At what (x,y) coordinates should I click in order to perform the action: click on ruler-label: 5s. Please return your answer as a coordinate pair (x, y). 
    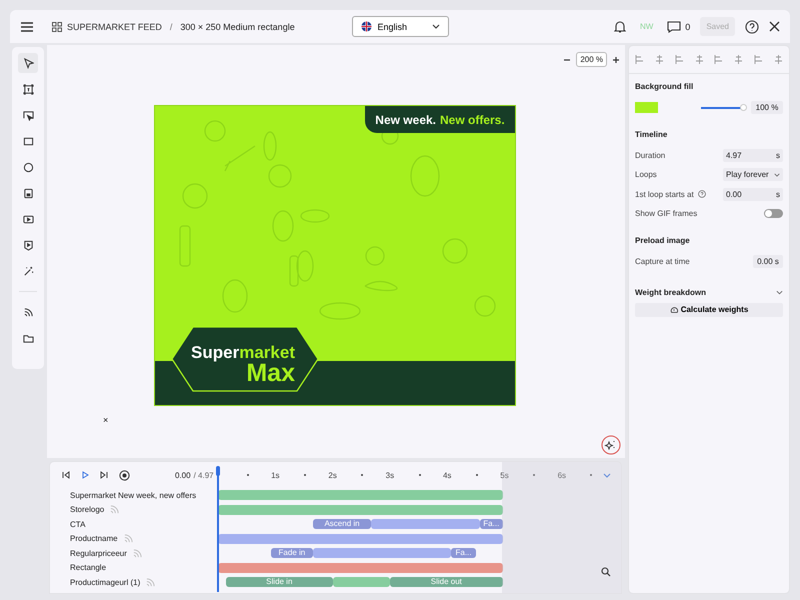
    Looking at the image, I should click on (504, 475).